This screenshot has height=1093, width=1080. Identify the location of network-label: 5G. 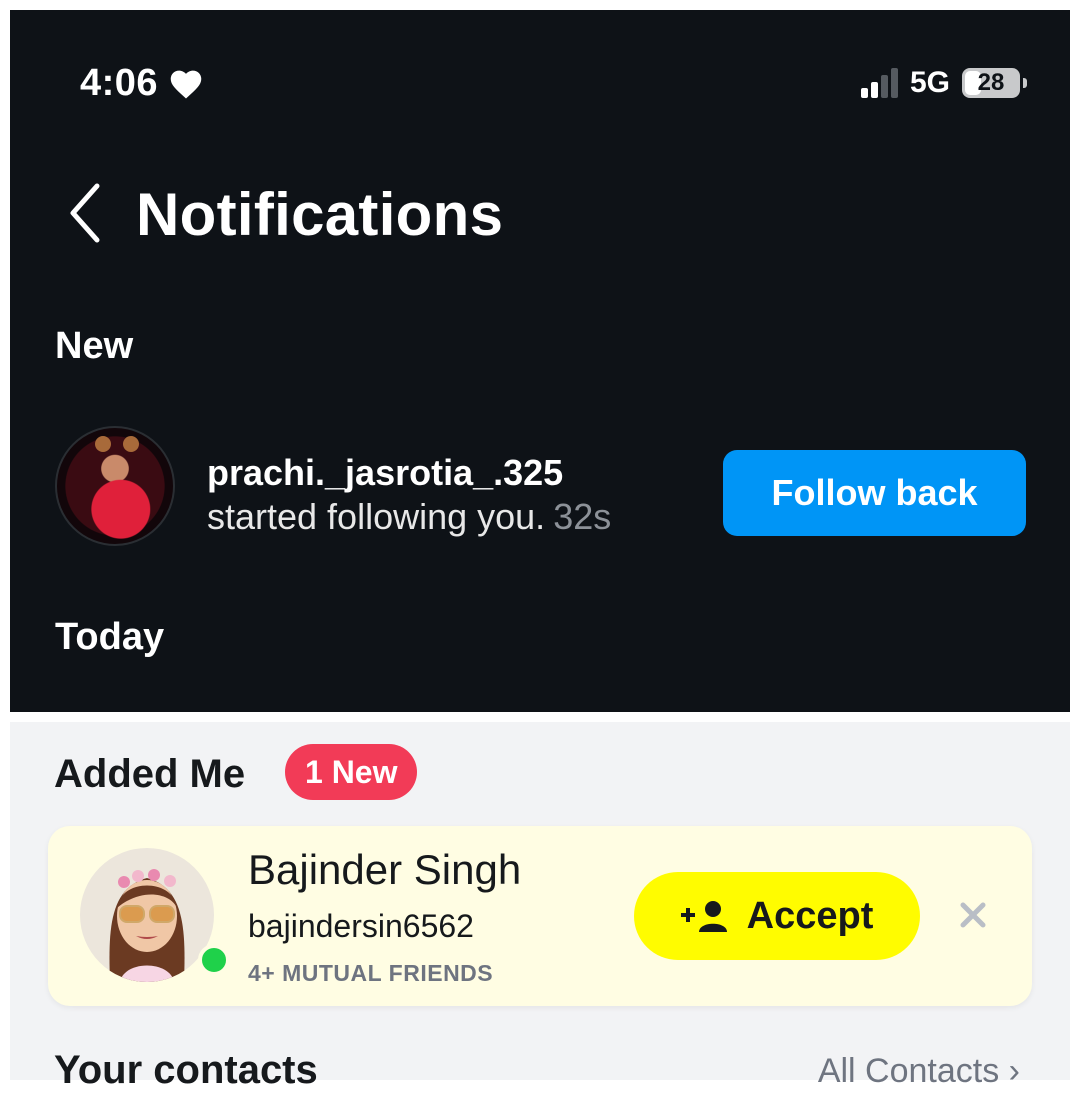
(929, 82).